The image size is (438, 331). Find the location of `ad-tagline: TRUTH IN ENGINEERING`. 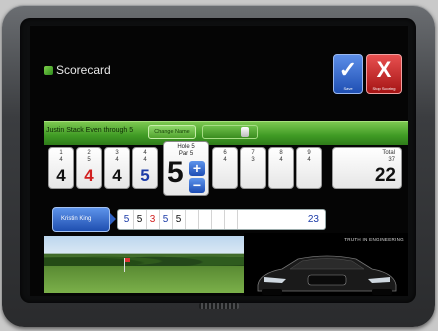

ad-tagline: TRUTH IN ENGINEERING is located at coordinates (374, 239).